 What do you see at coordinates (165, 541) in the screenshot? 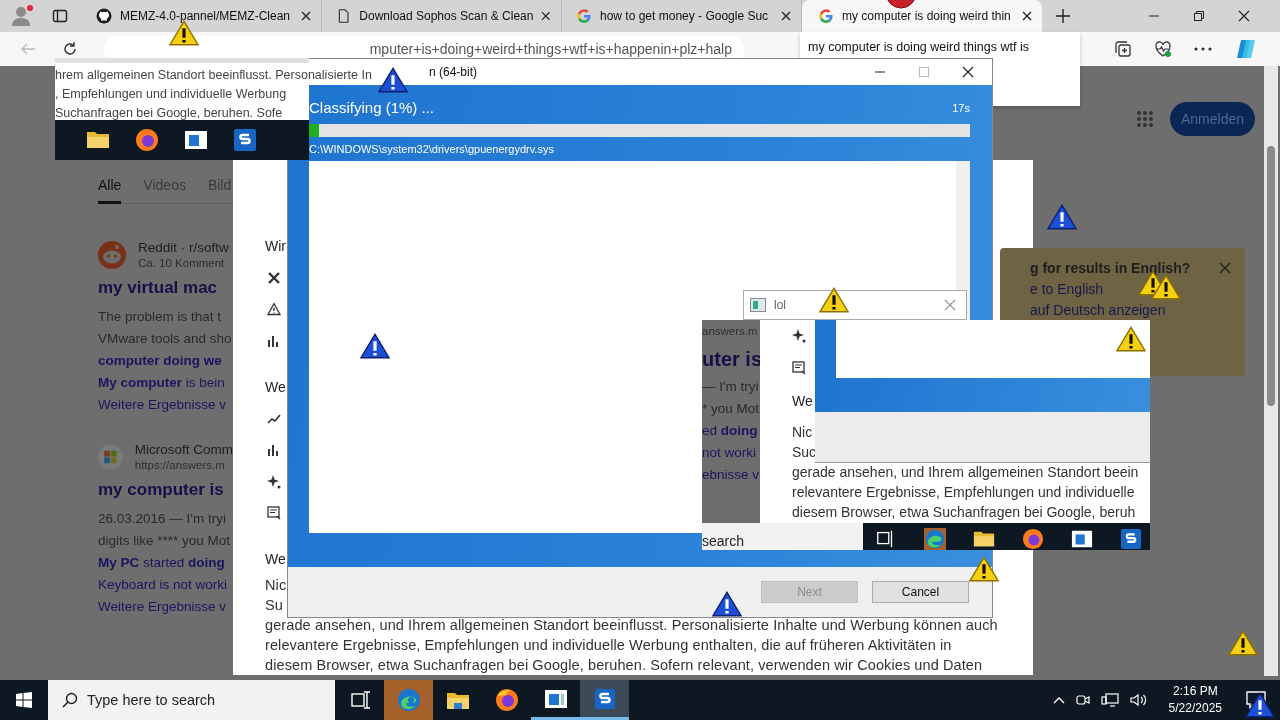
I see `result-snippet: digits like **** you Mot` at bounding box center [165, 541].